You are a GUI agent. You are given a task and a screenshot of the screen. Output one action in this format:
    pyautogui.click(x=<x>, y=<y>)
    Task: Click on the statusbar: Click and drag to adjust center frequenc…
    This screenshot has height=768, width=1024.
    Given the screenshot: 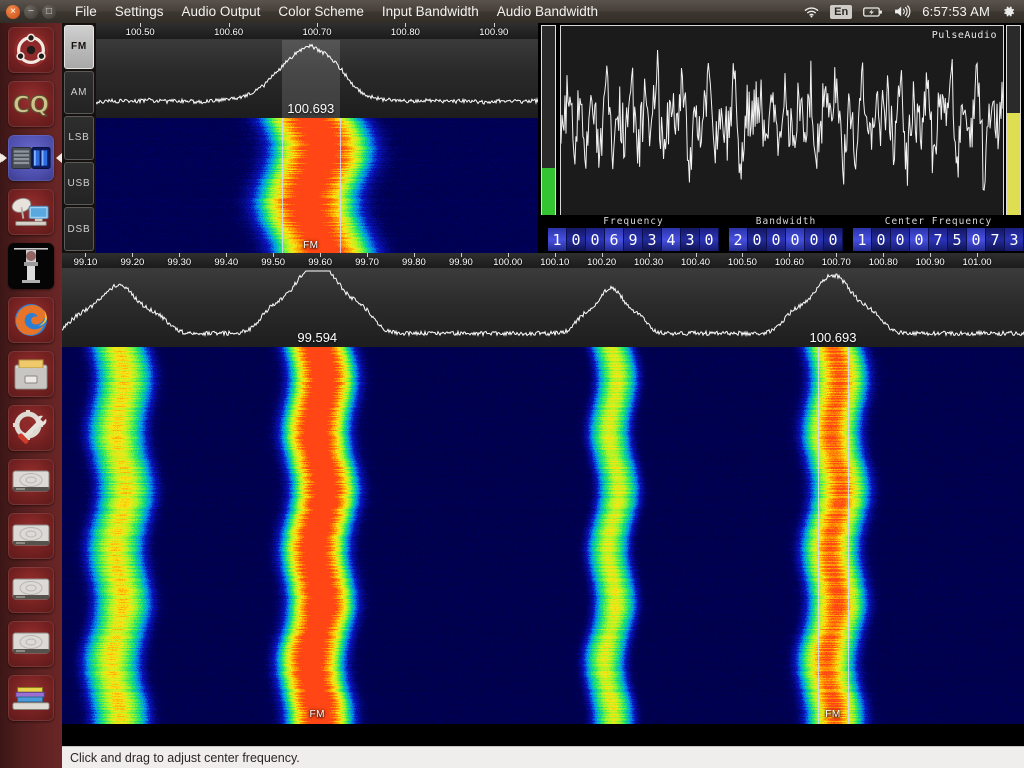 What is the action you would take?
    pyautogui.click(x=543, y=757)
    